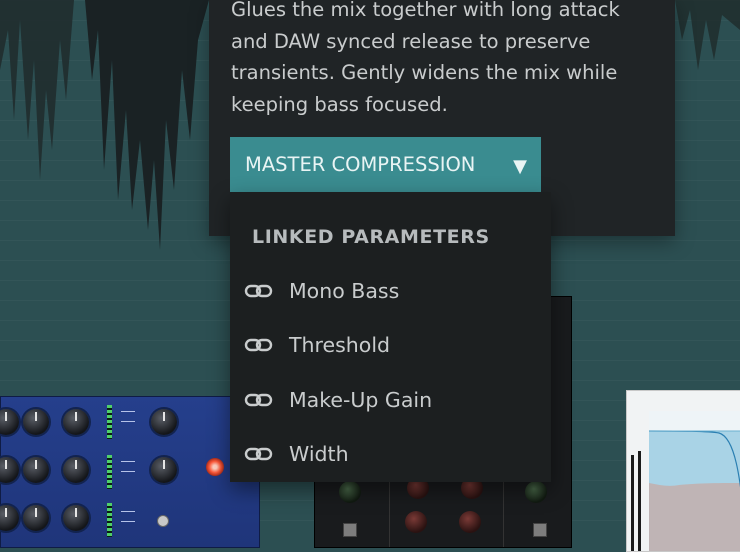 The width and height of the screenshot is (740, 552). Describe the element at coordinates (163, 521) in the screenshot. I see `screw` at that location.